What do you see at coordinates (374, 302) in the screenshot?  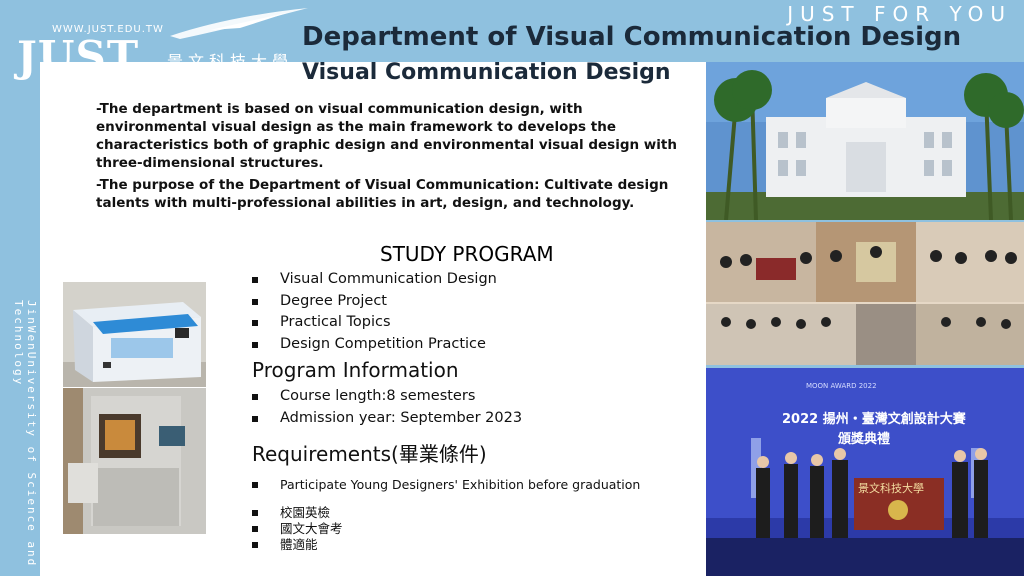 I see `list-item: Degree Project` at bounding box center [374, 302].